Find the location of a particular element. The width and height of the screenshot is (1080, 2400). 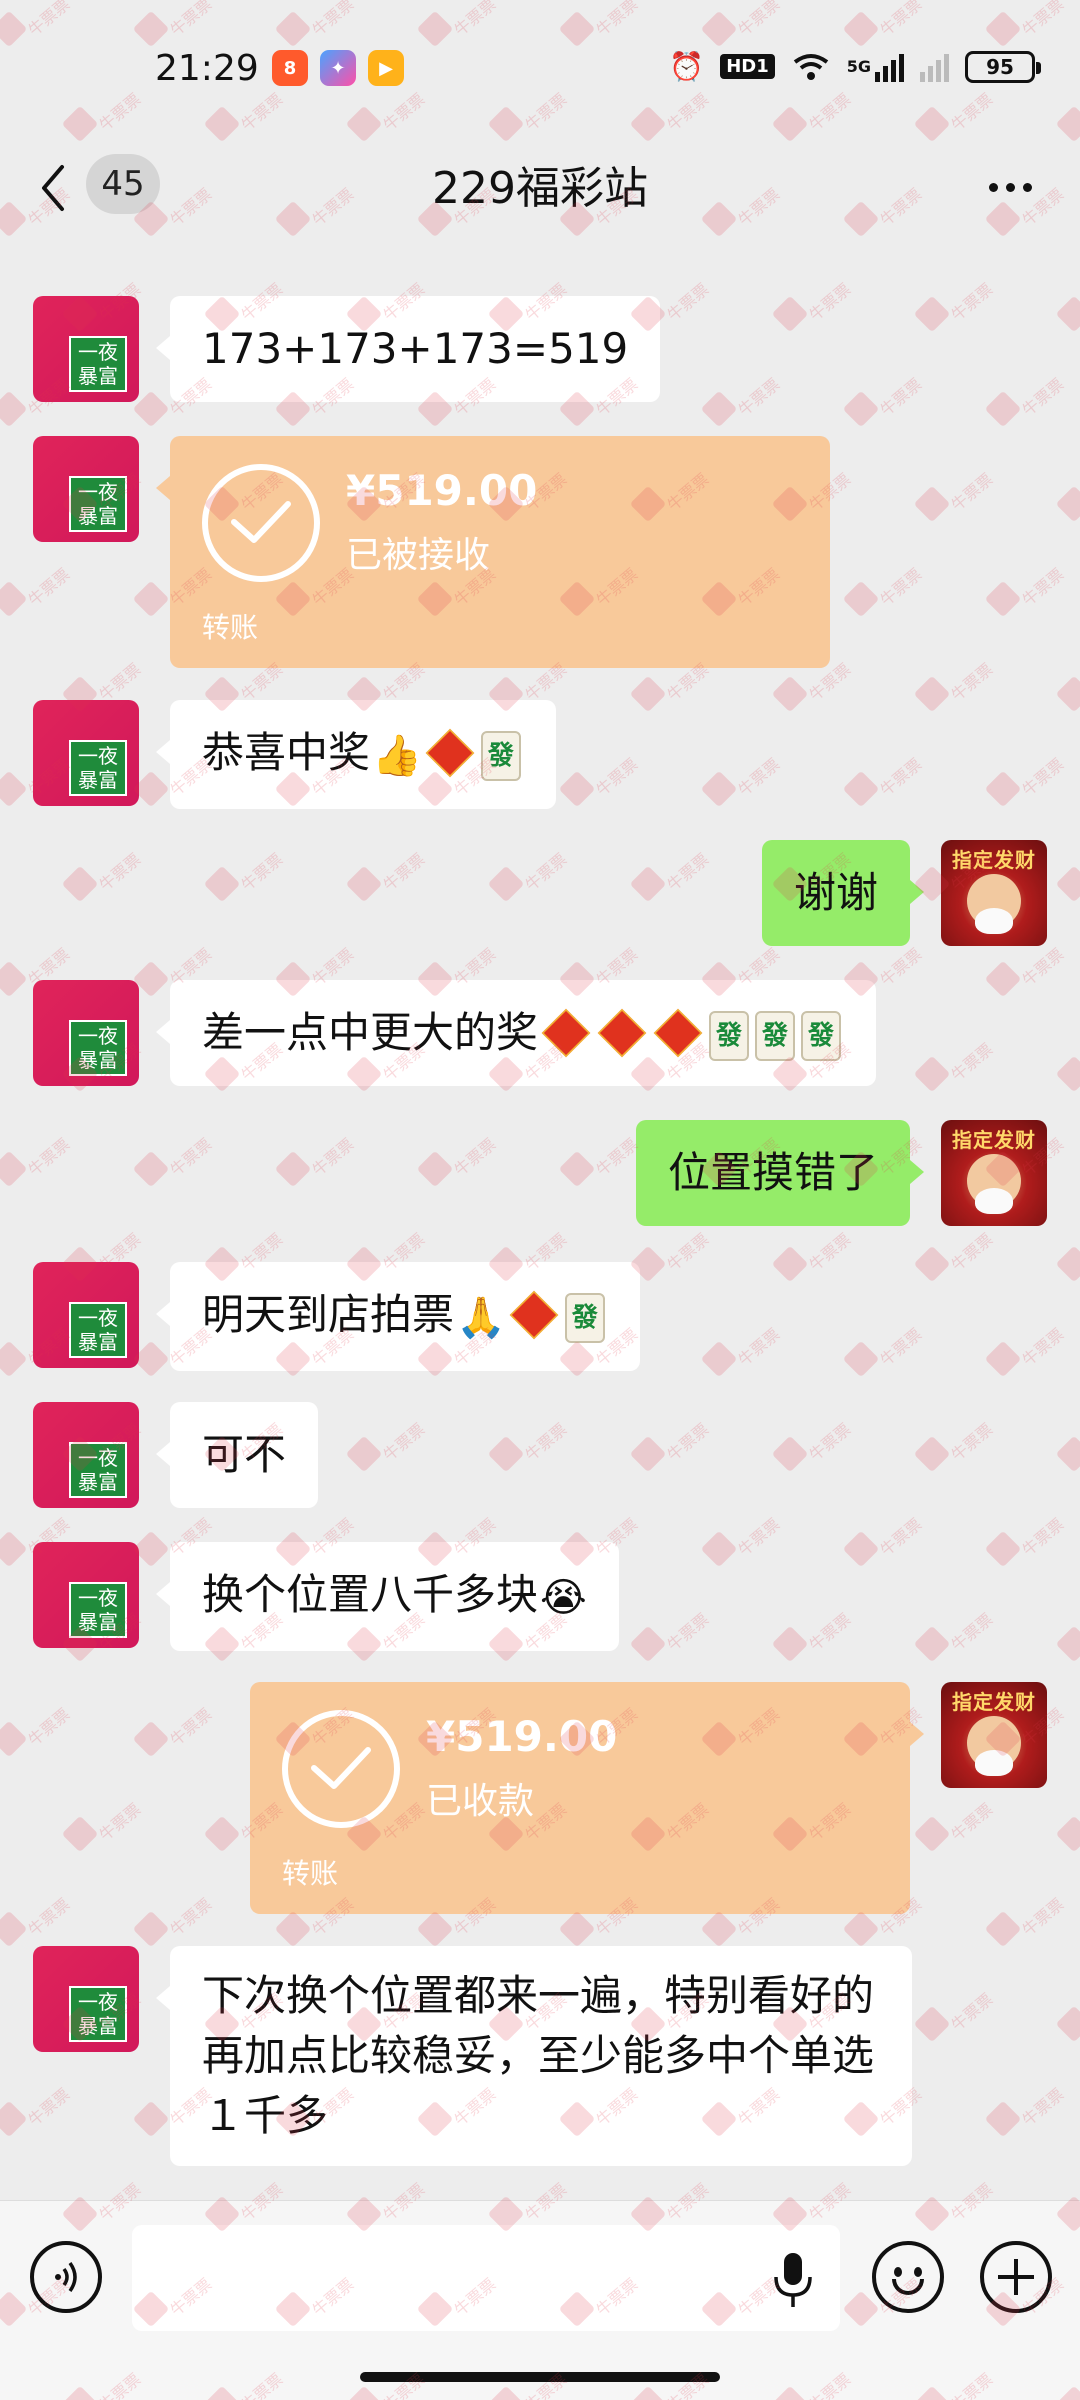

message-row: 一夜 暴富 差一点中更大的奖 發發發 is located at coordinates (540, 1035).